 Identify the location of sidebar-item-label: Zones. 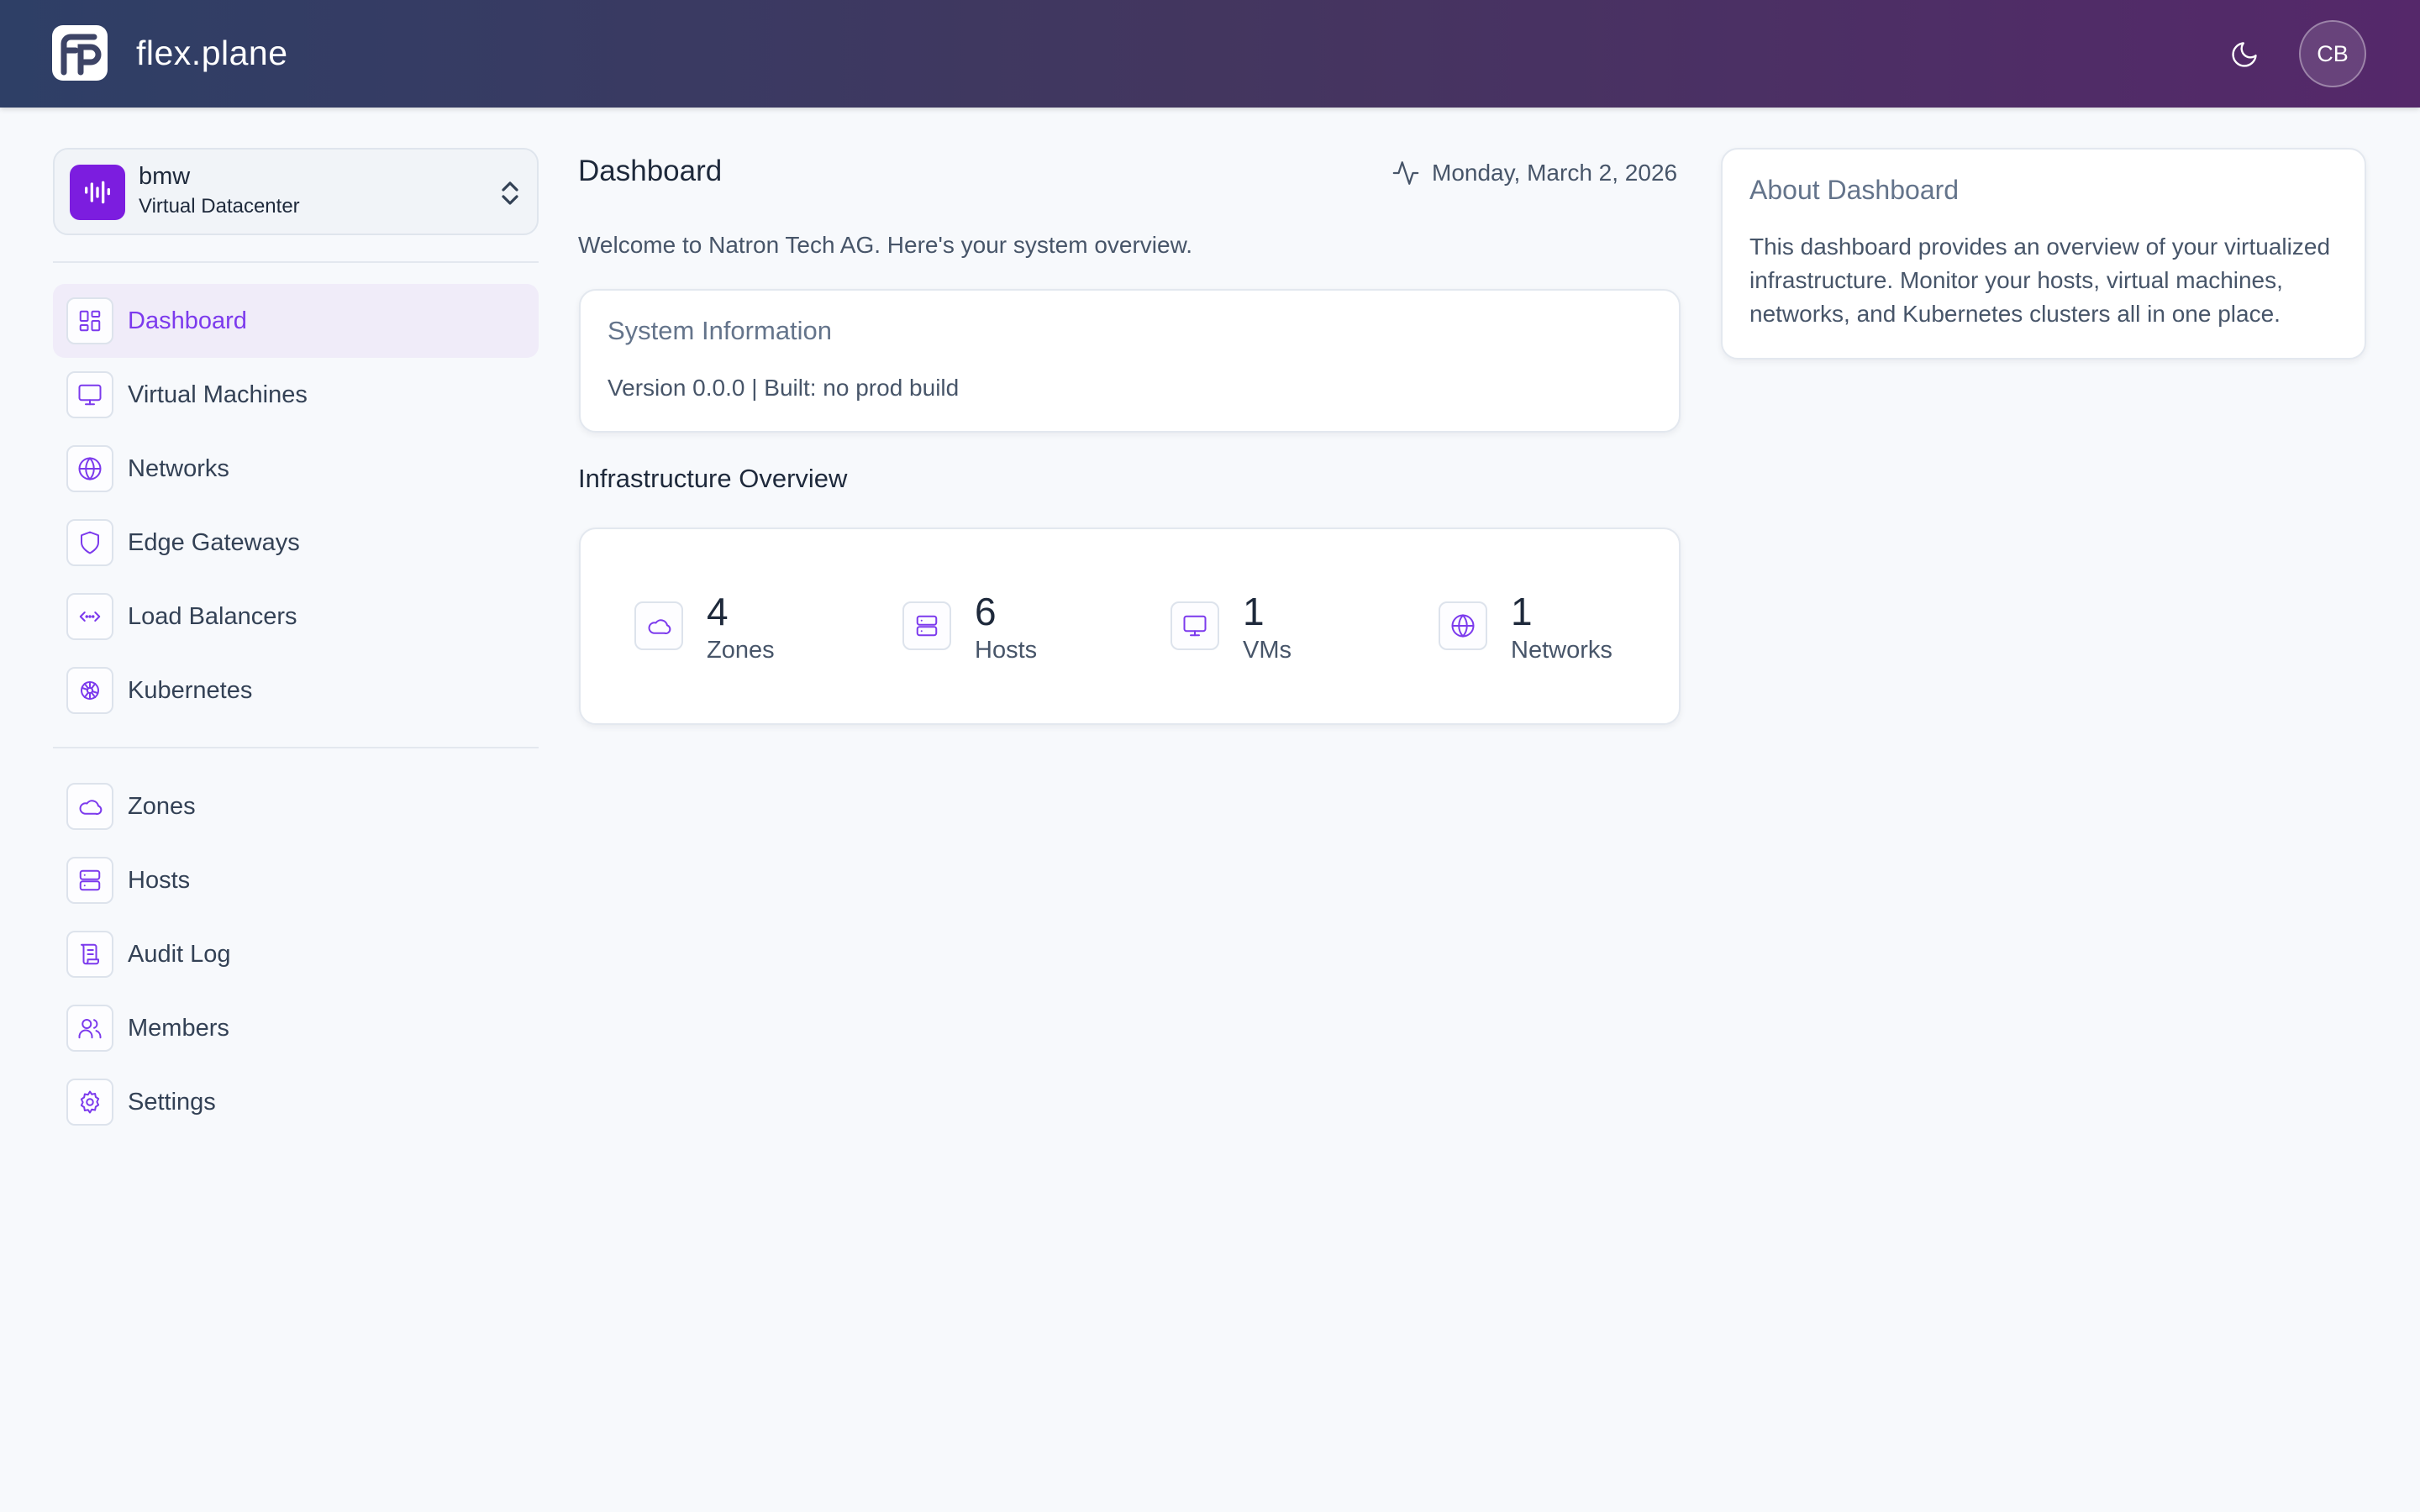
(162, 806).